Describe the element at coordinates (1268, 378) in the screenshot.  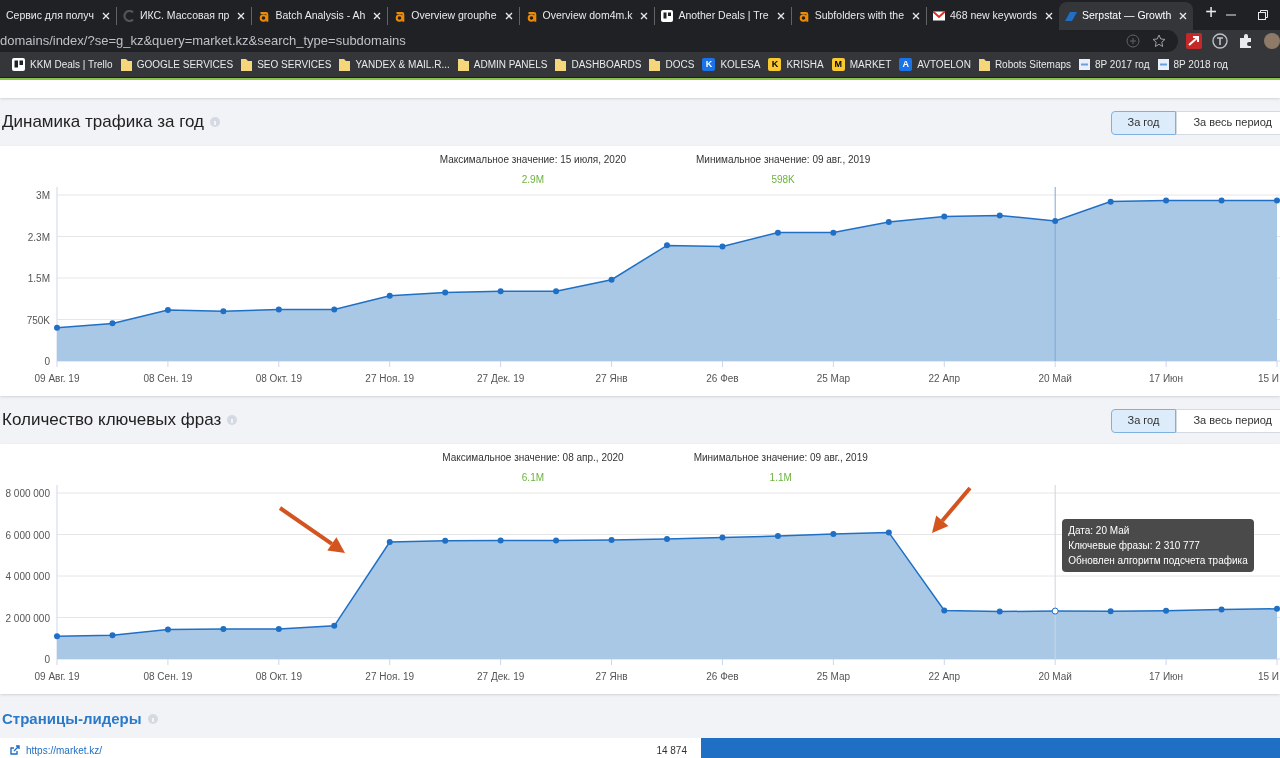
I see `axis-label: 15 И` at that location.